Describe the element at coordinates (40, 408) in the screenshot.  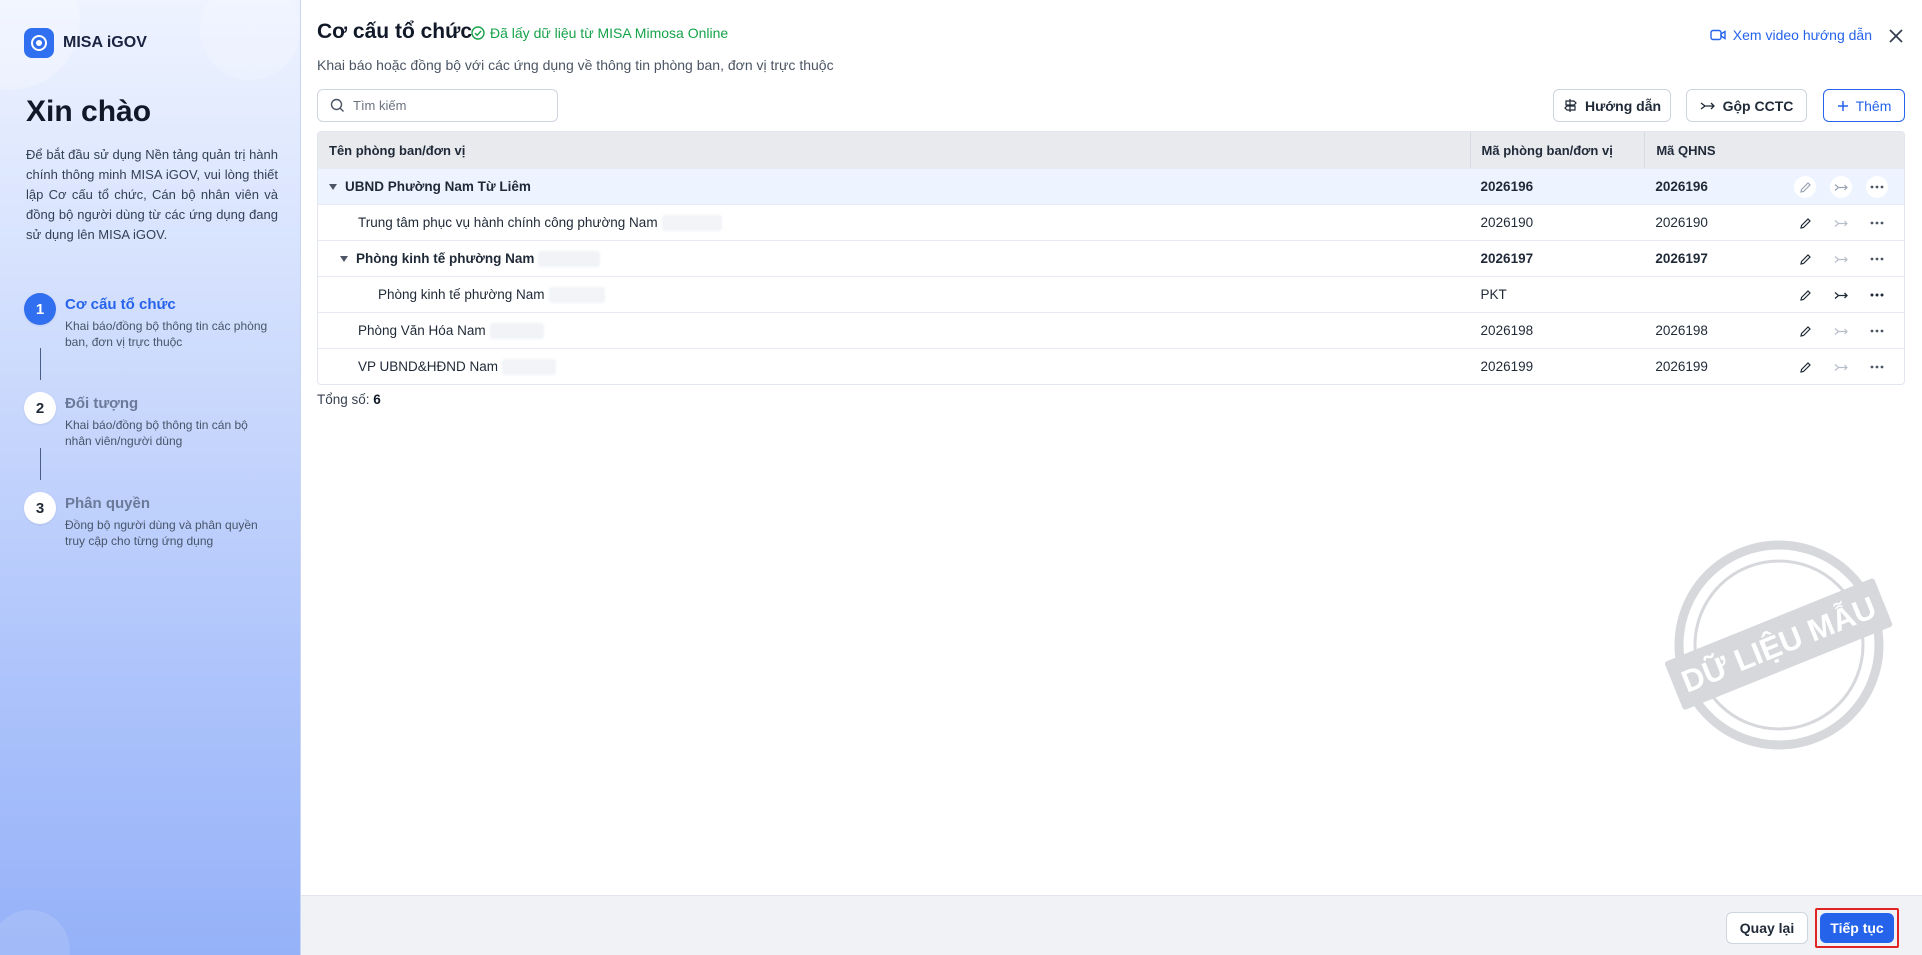
I see `step-number: 2` at that location.